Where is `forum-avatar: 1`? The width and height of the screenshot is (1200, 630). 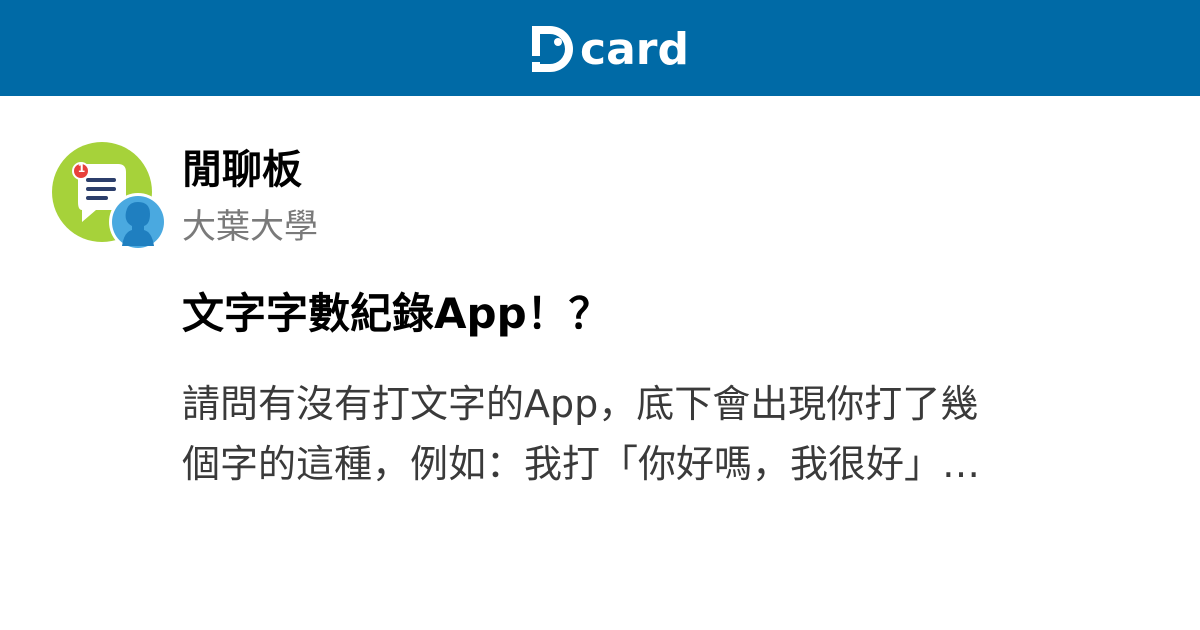
forum-avatar: 1 is located at coordinates (112, 198).